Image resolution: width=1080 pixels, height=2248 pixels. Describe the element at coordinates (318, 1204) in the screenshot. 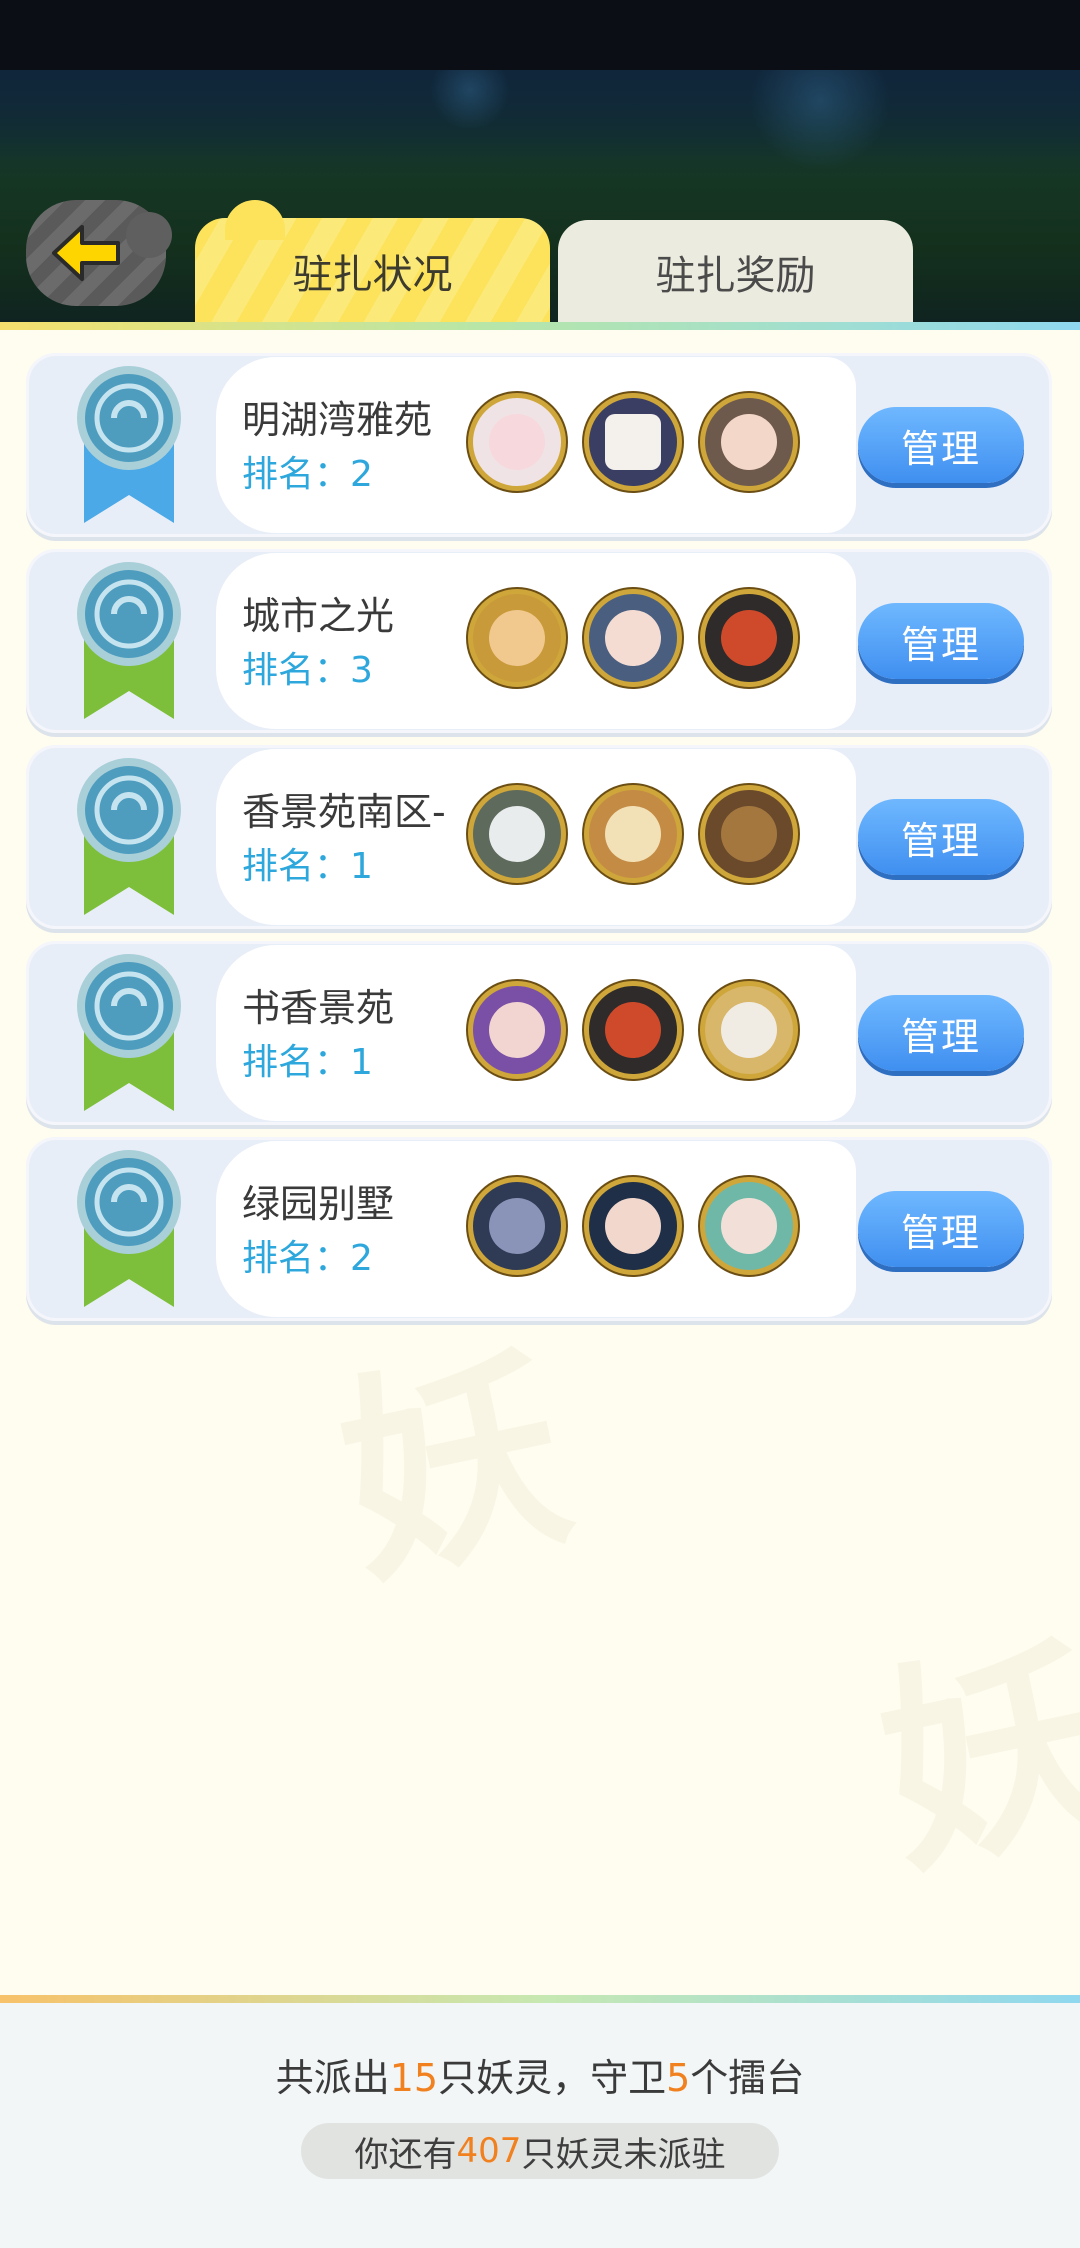

I see `station-name: 绿园别墅` at that location.